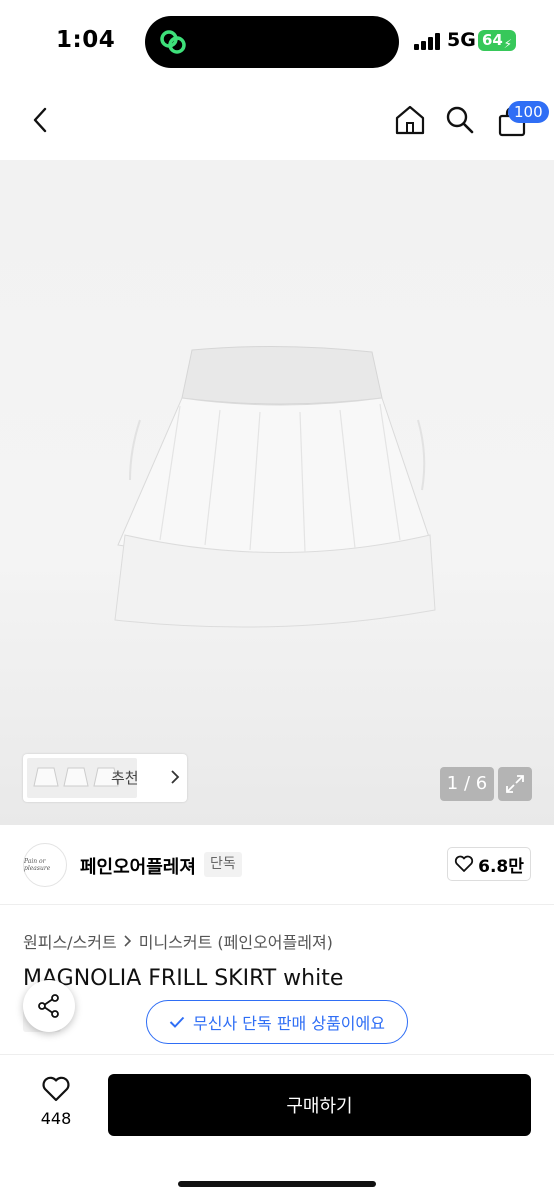 This screenshot has width=554, height=1200. I want to click on product-title: MAGNOLIA FRILL SKIRT white, so click(183, 978).